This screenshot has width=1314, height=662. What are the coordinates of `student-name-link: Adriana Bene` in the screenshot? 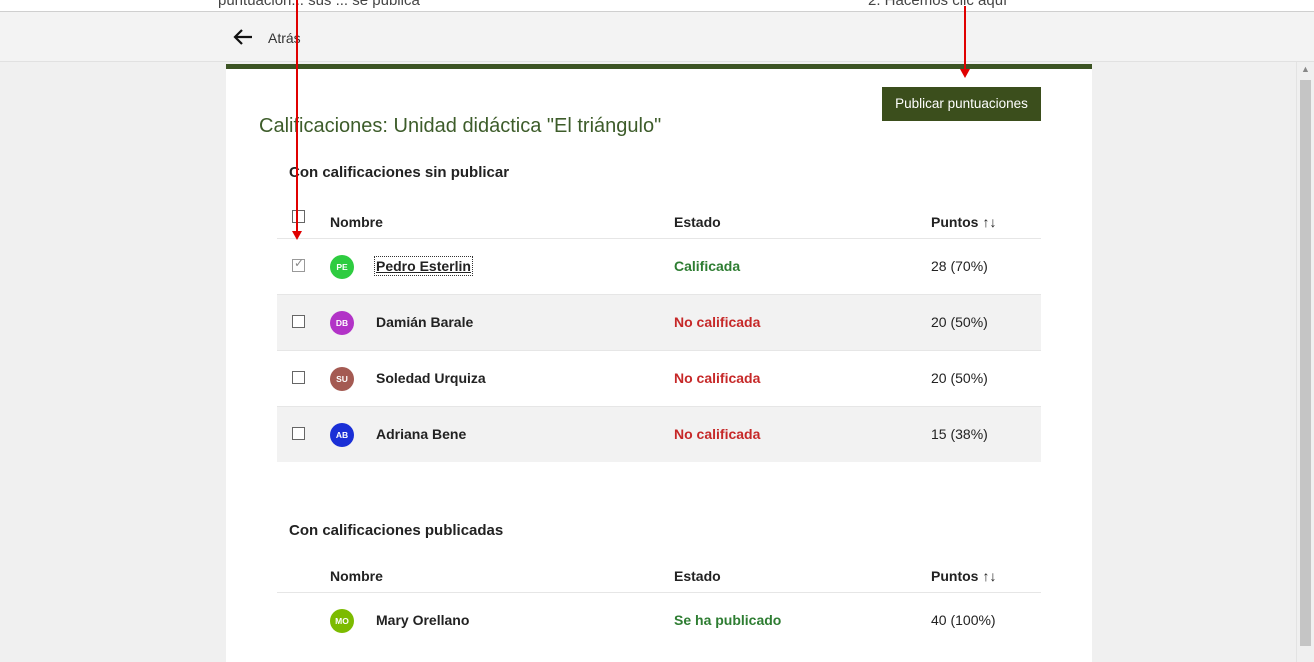 It's located at (421, 434).